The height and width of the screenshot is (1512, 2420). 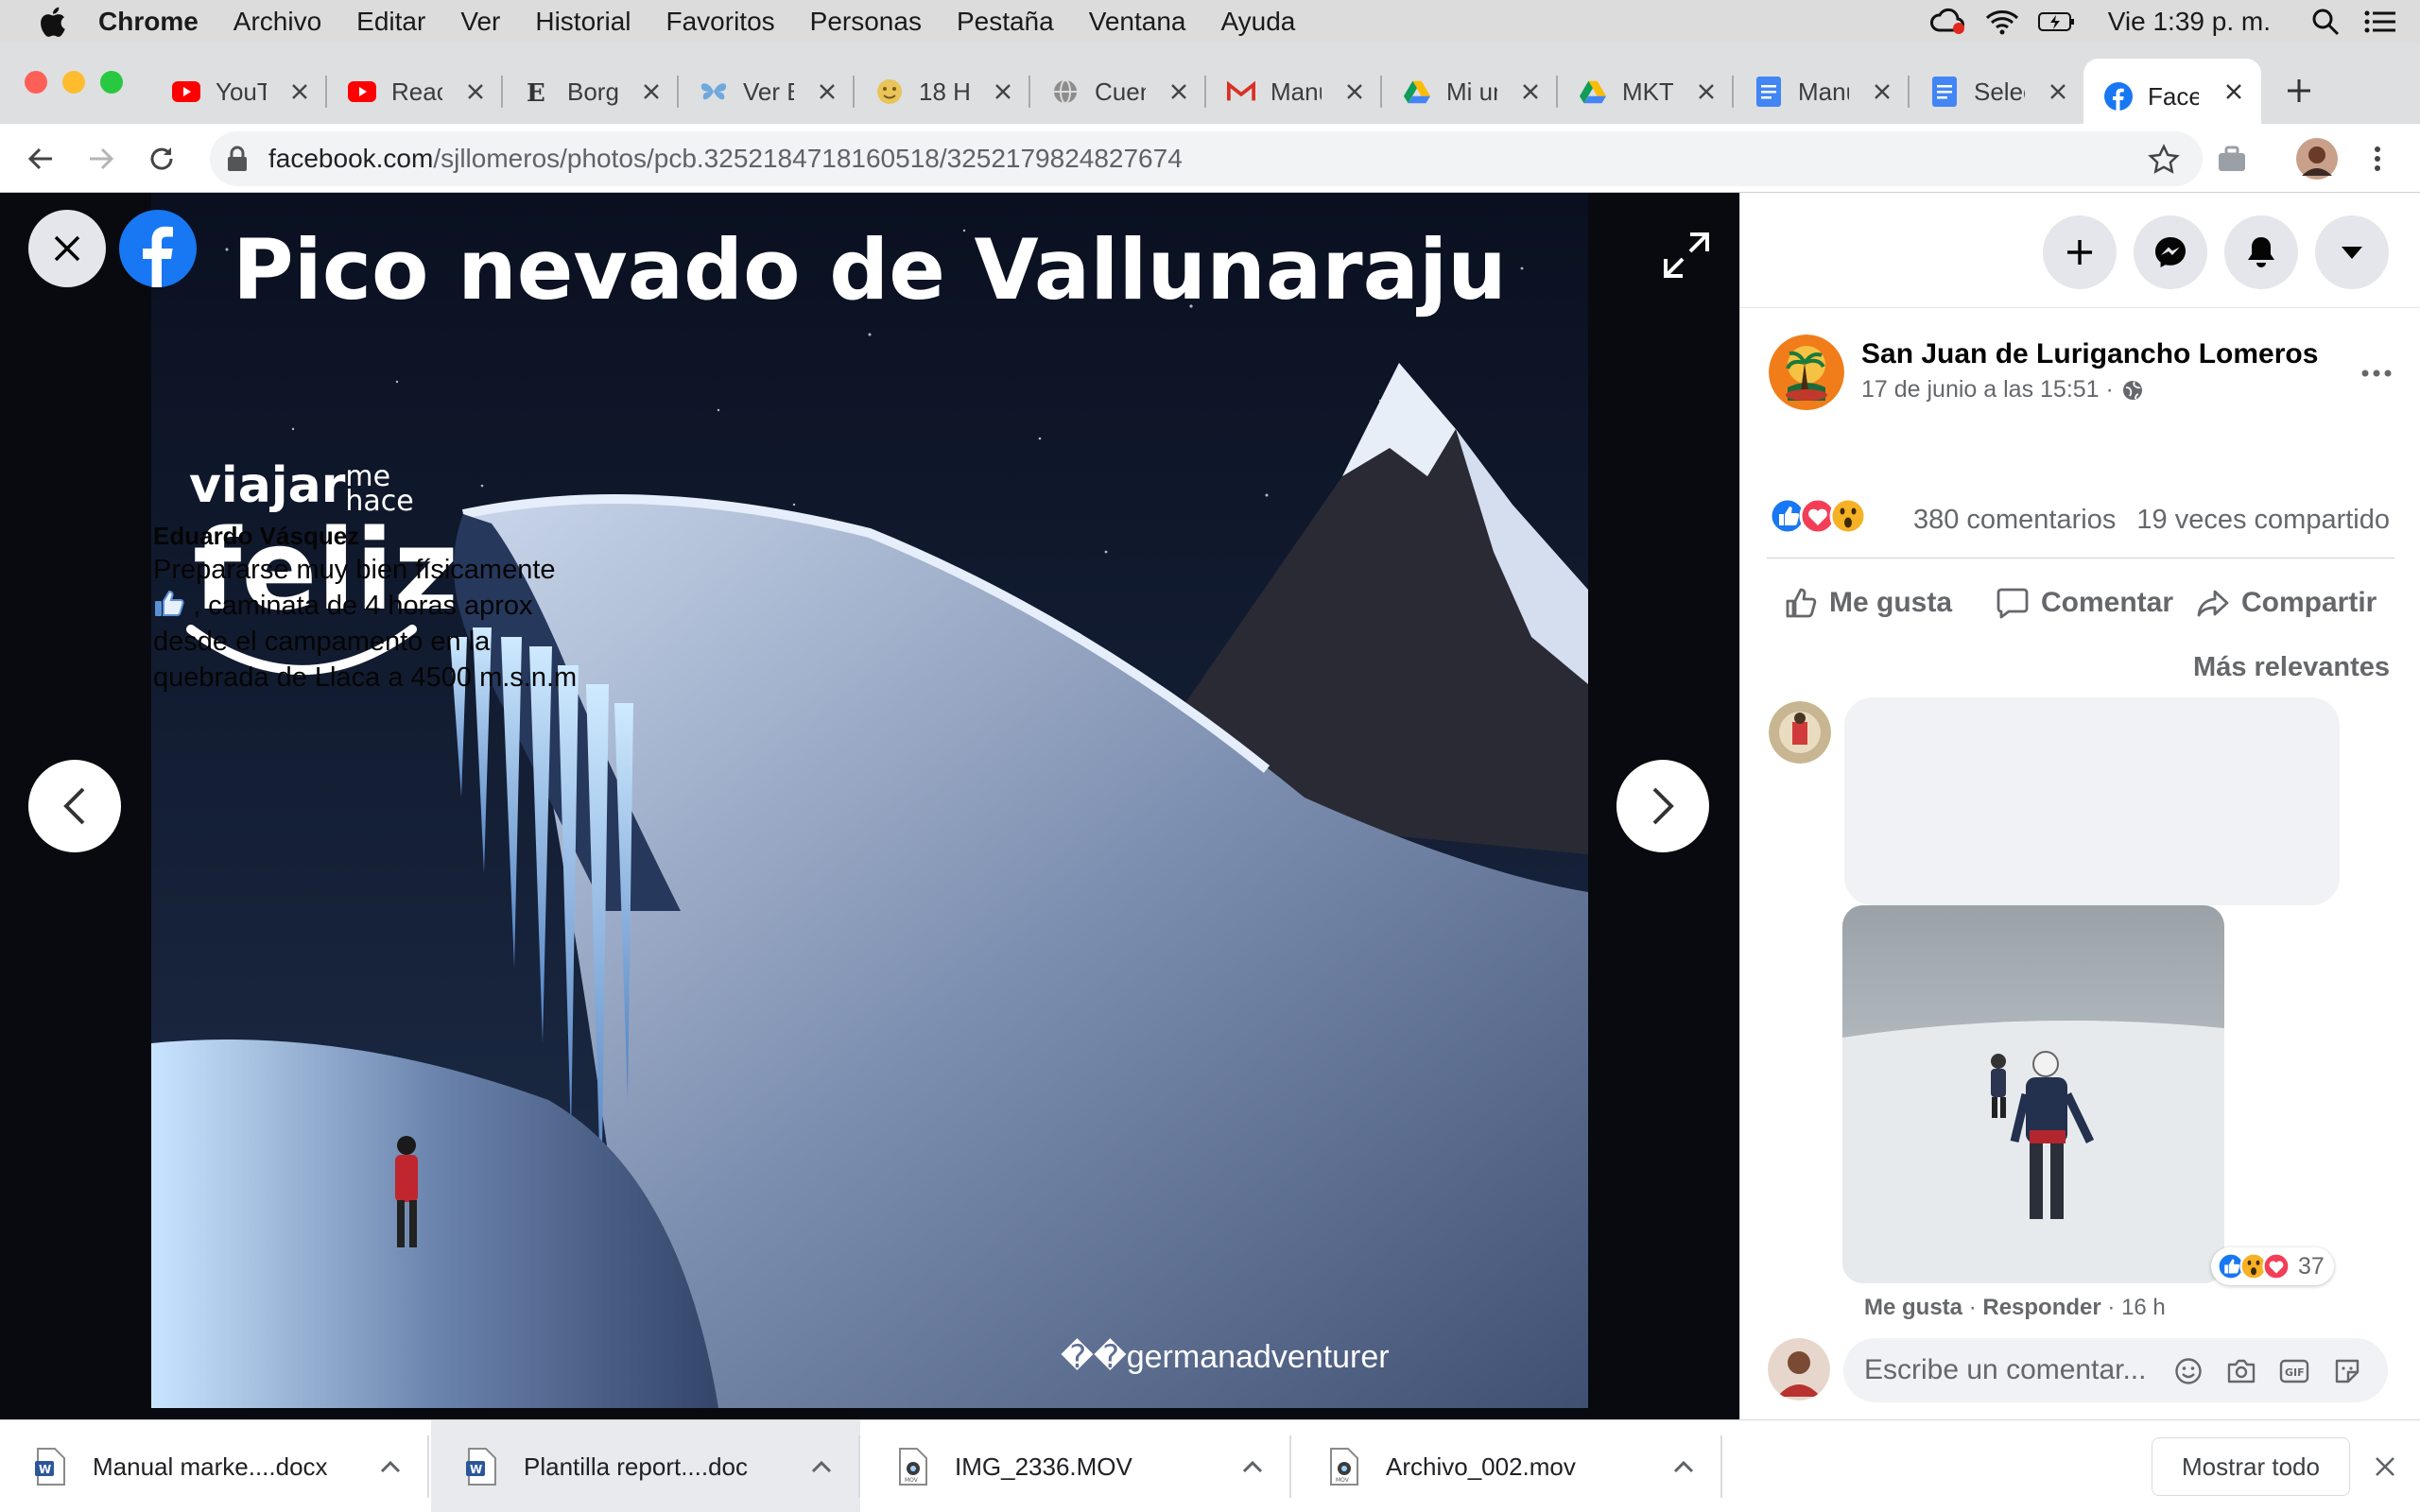 What do you see at coordinates (1867, 603) in the screenshot?
I see `like-button: Me gusta` at bounding box center [1867, 603].